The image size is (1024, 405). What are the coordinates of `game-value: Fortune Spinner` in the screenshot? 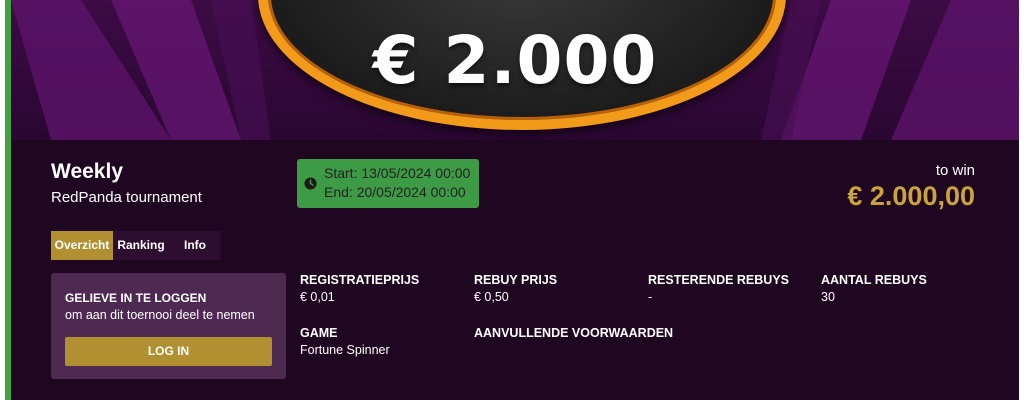 It's located at (345, 350).